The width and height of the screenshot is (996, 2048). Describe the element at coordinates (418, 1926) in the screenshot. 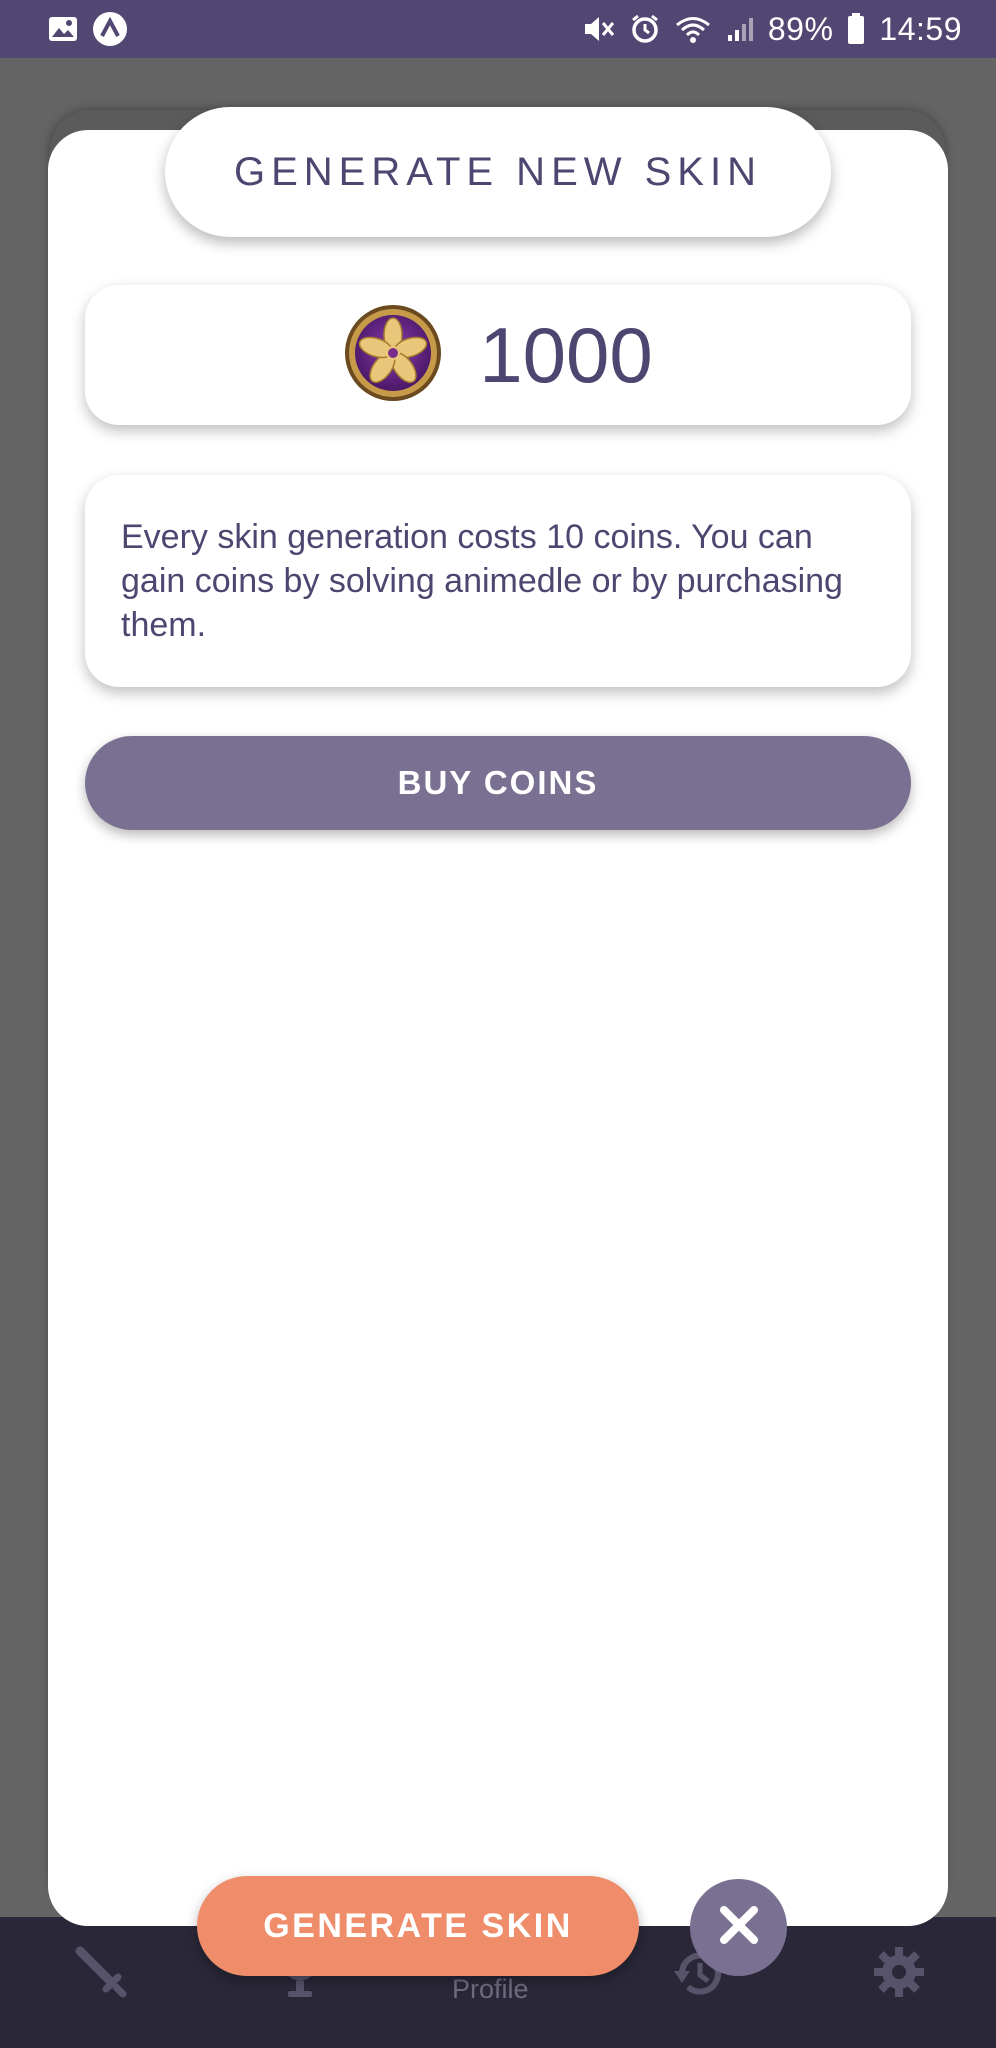

I see `generate-skin-button: GENERATE SKIN` at that location.